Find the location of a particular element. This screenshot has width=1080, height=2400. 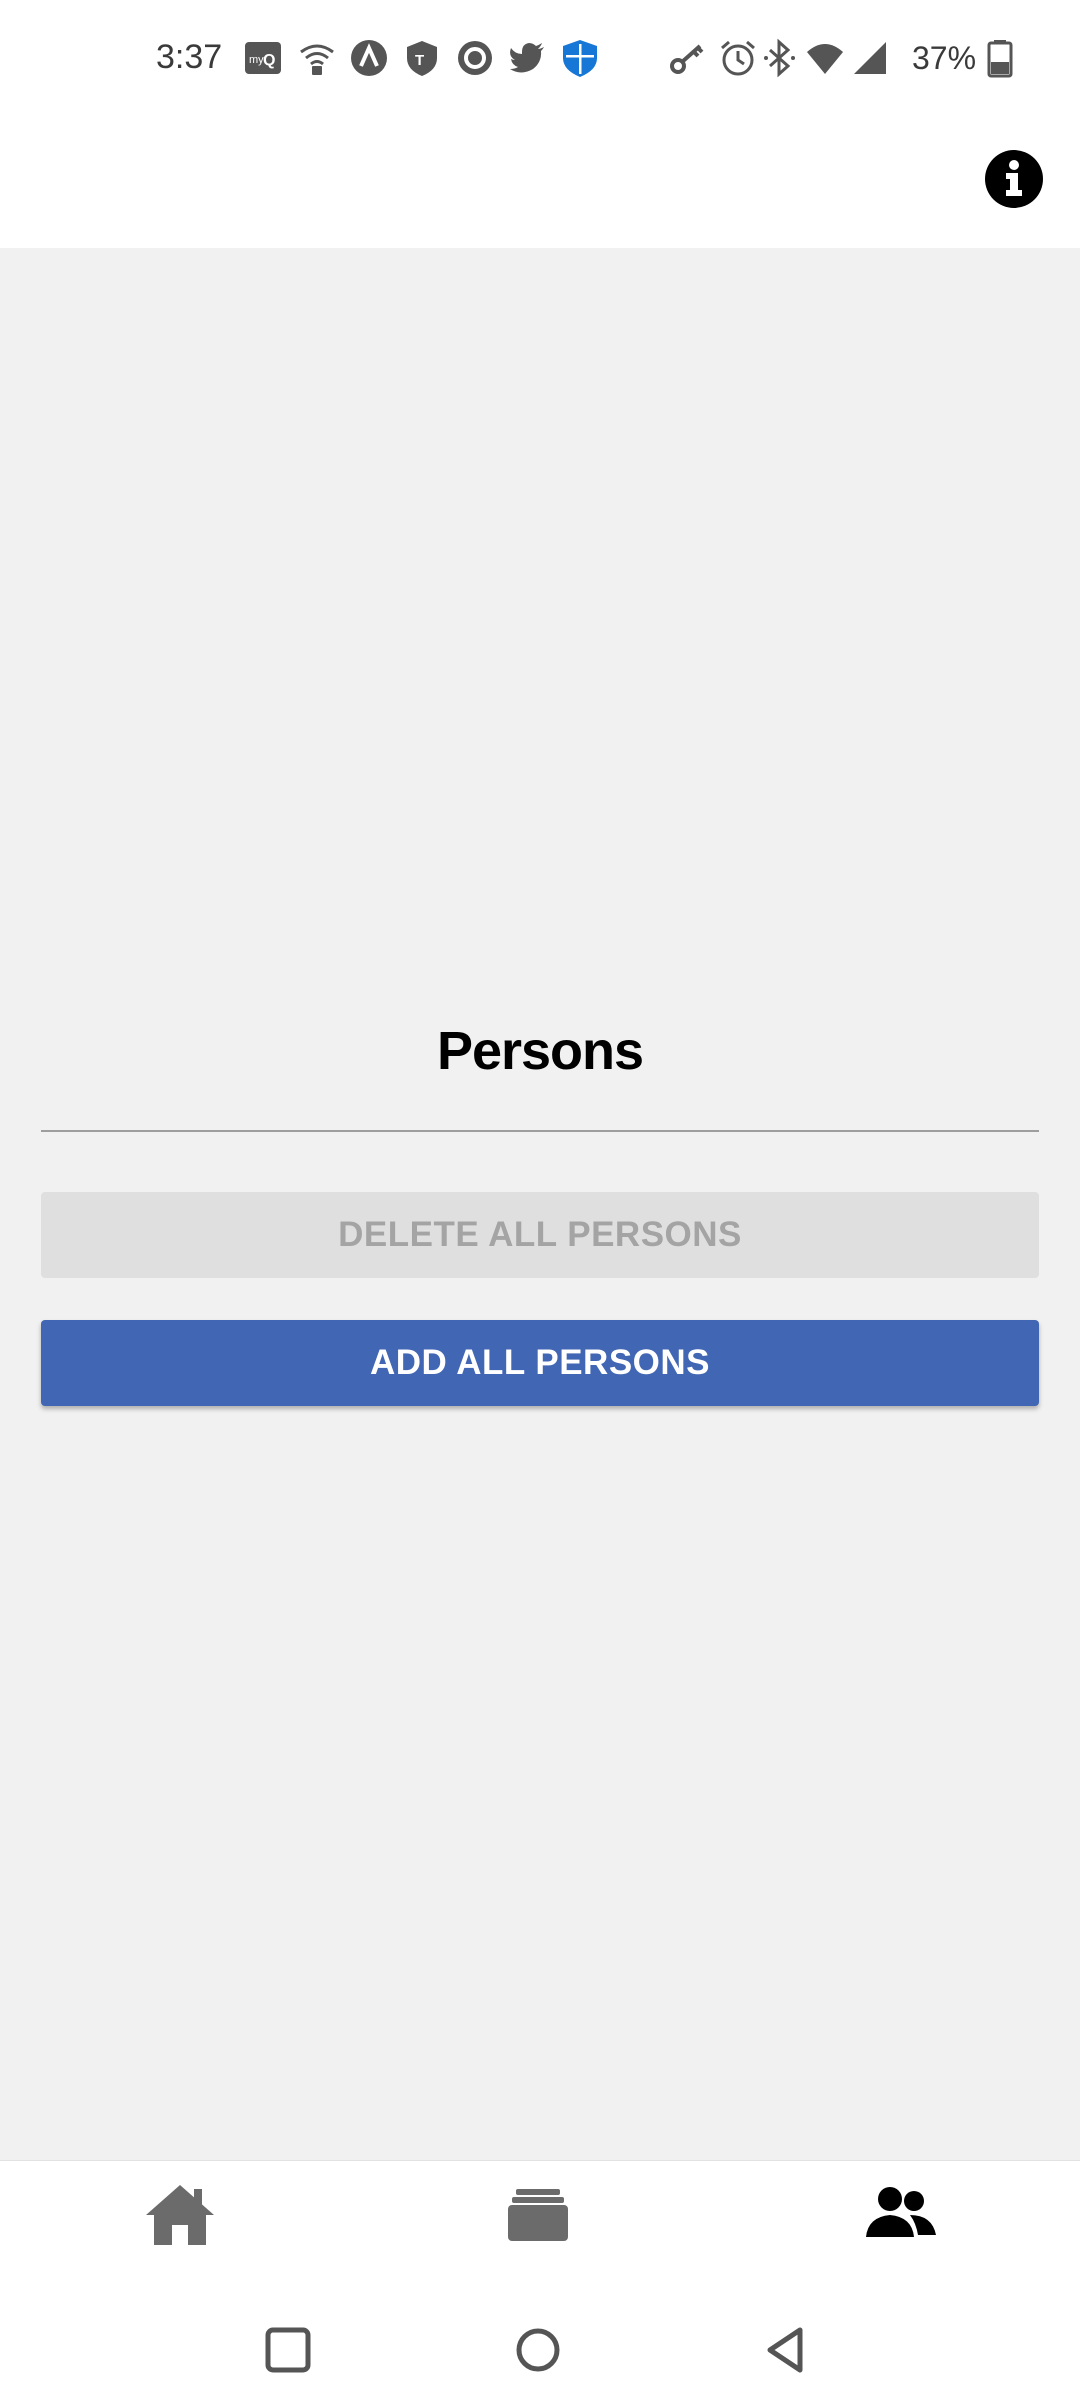

home-icon is located at coordinates (180, 2215).